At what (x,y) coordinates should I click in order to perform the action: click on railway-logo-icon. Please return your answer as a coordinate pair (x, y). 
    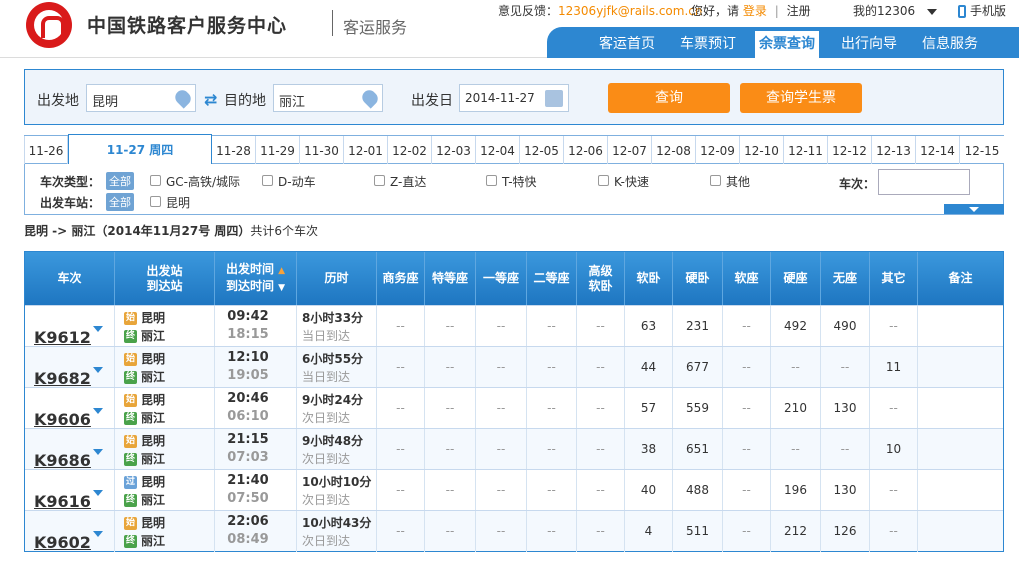
    Looking at the image, I should click on (49, 25).